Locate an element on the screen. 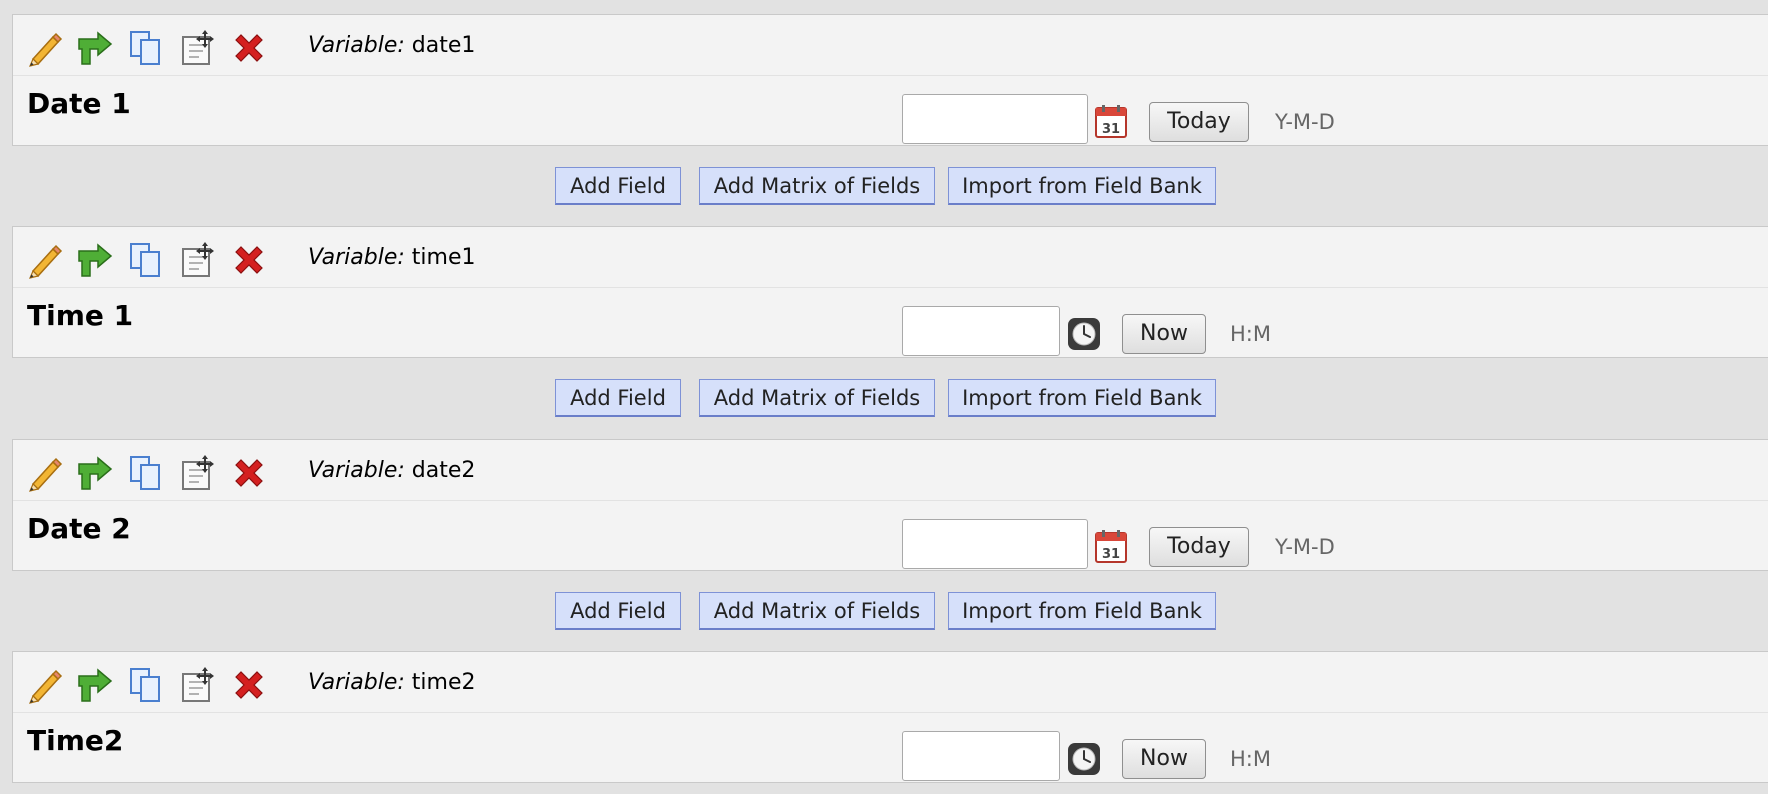 The height and width of the screenshot is (794, 1768). variable-name: Variable: date2 is located at coordinates (391, 471).